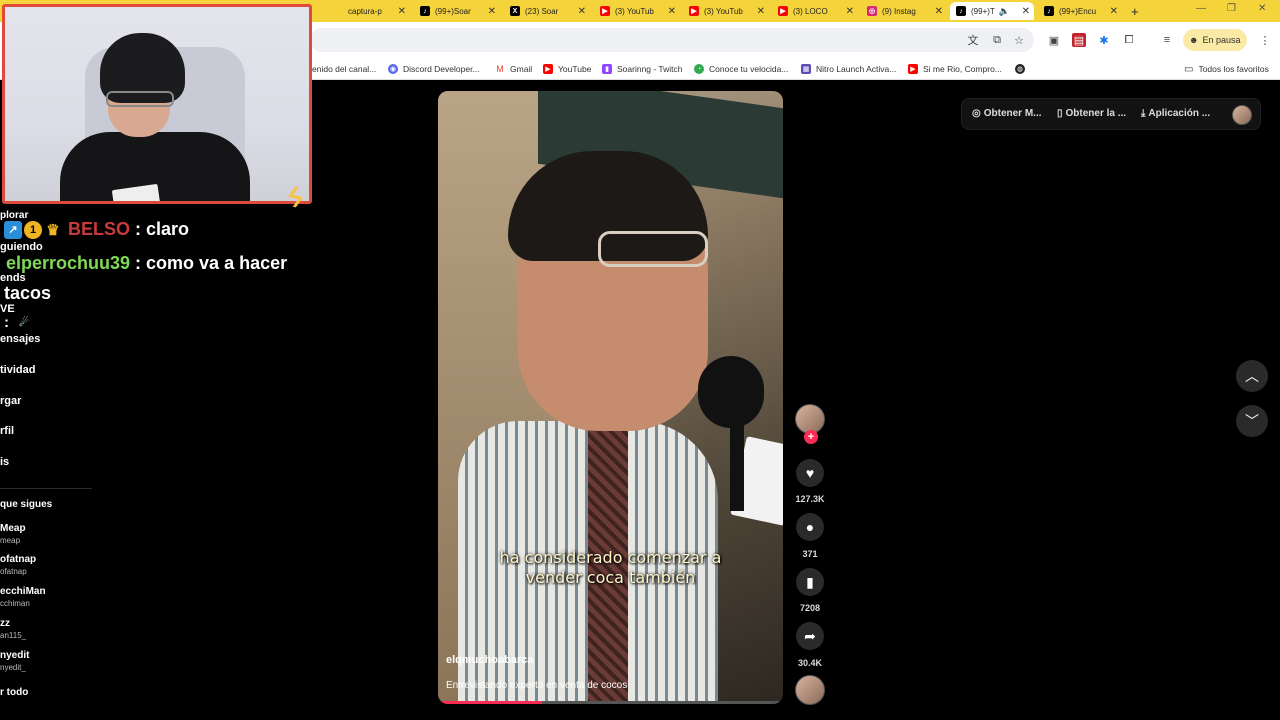 This screenshot has height=720, width=1280. Describe the element at coordinates (46, 488) in the screenshot. I see `sidebar-divider` at that location.